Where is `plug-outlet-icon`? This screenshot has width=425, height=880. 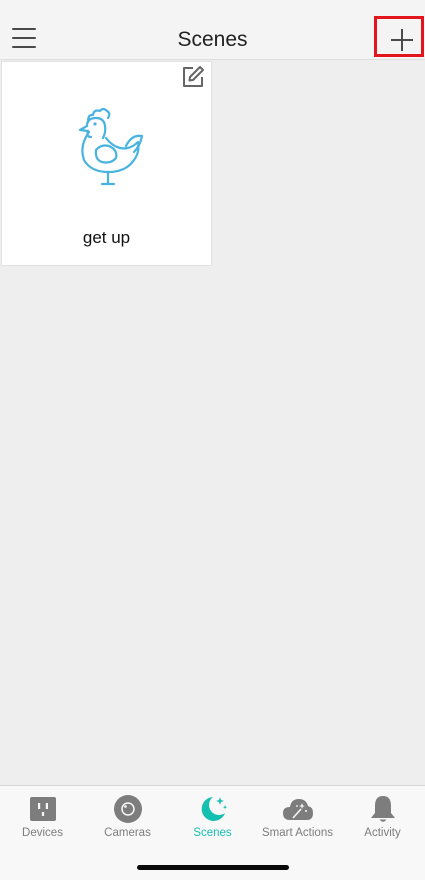 plug-outlet-icon is located at coordinates (42, 809).